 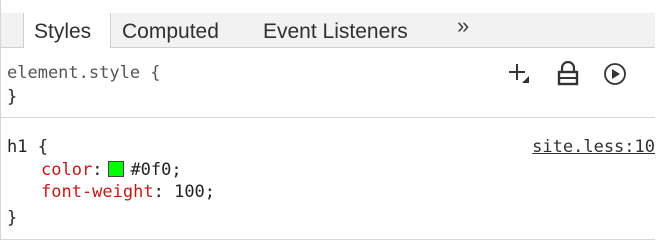 I want to click on color-swatch, so click(x=116, y=169).